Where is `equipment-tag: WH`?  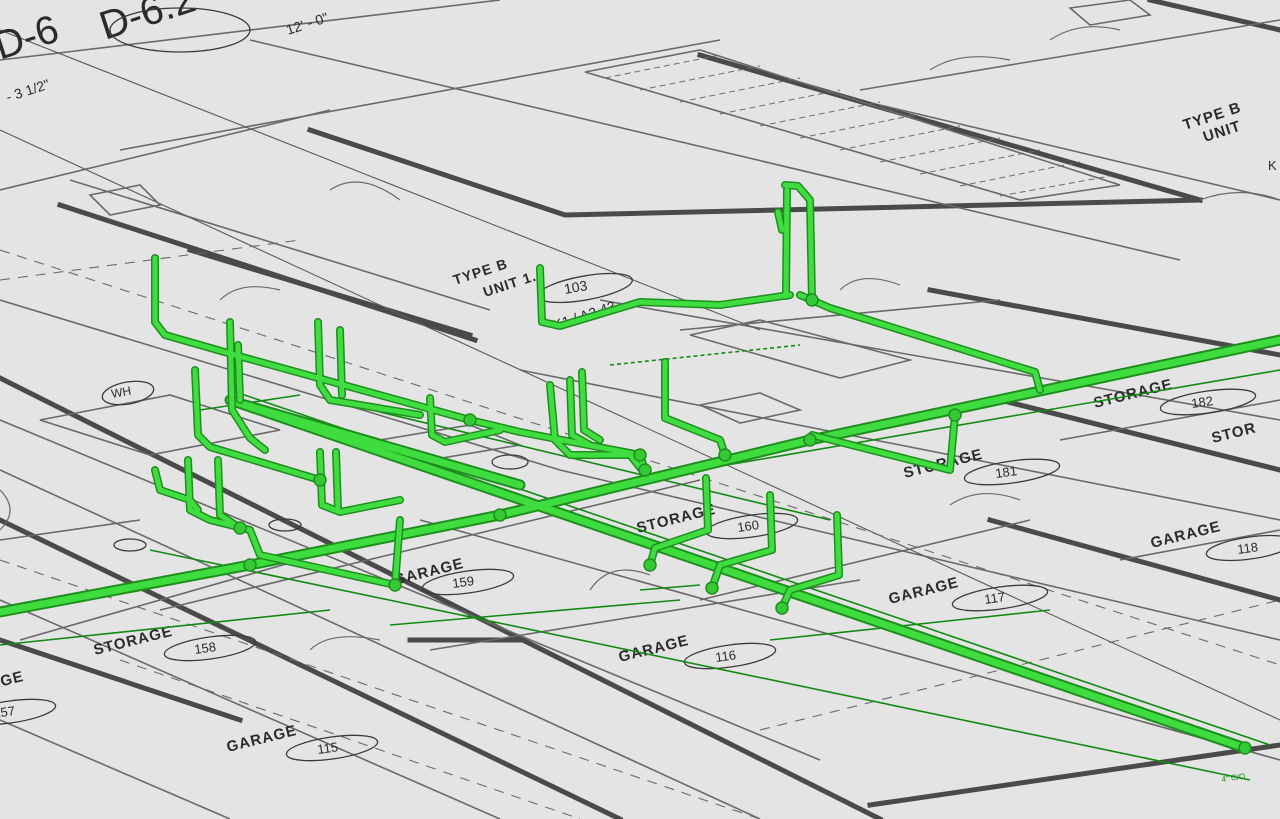 equipment-tag: WH is located at coordinates (128, 393).